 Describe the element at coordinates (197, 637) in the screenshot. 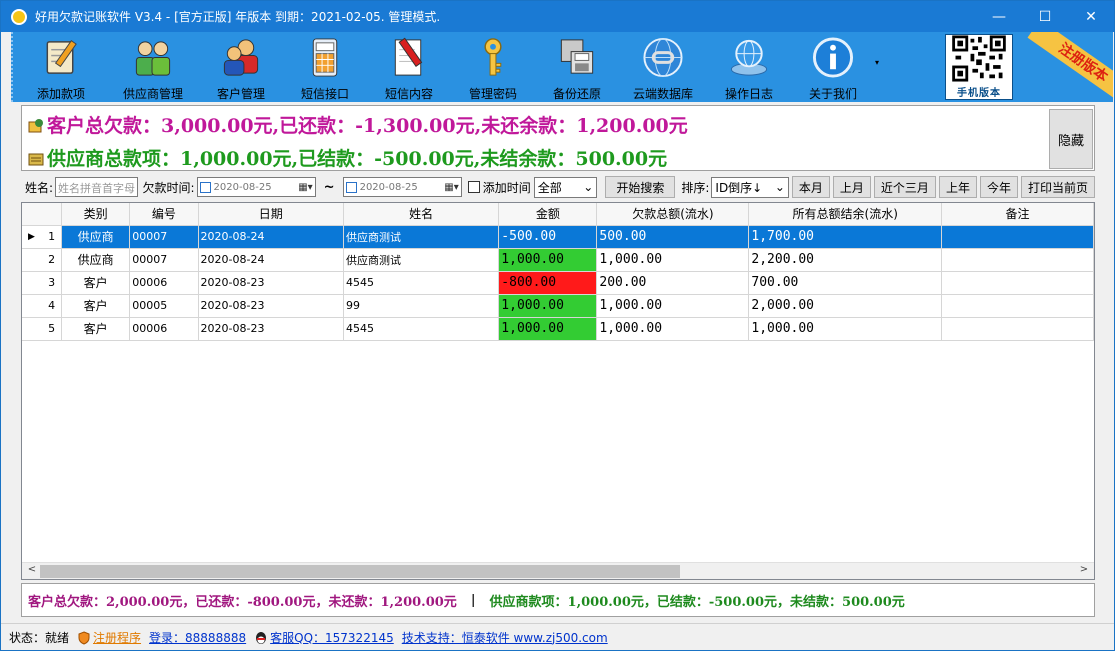

I see `login-link: 登录：88888888` at that location.